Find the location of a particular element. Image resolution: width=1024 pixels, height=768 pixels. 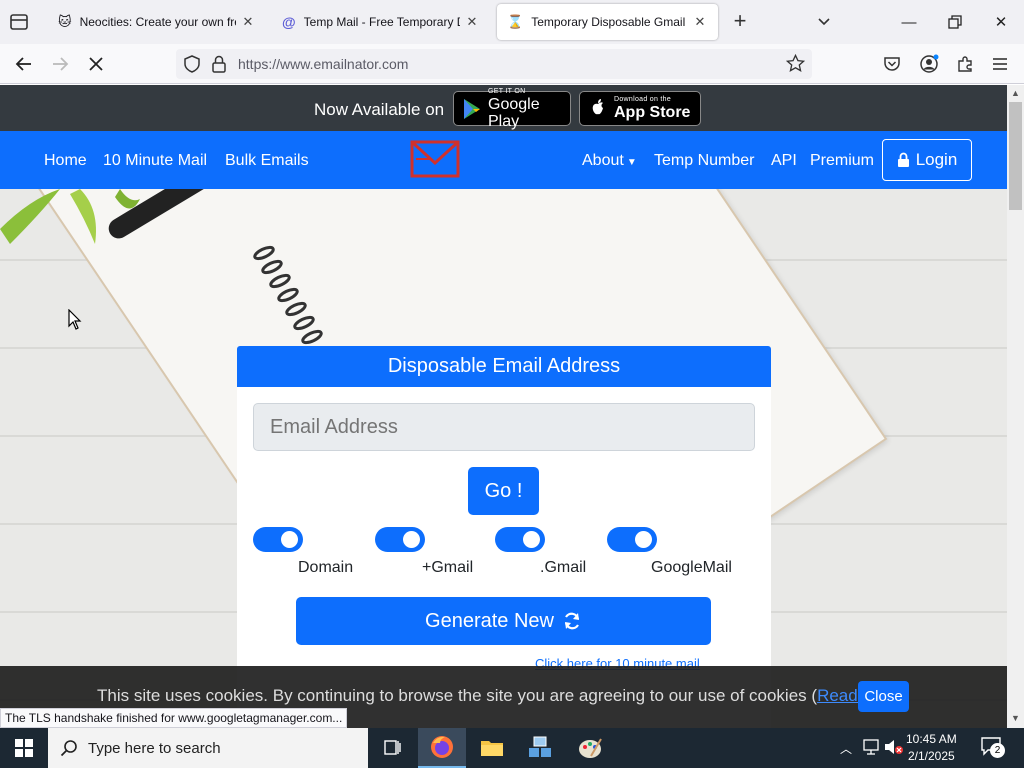

nav-premium-link: Premium is located at coordinates (842, 161).